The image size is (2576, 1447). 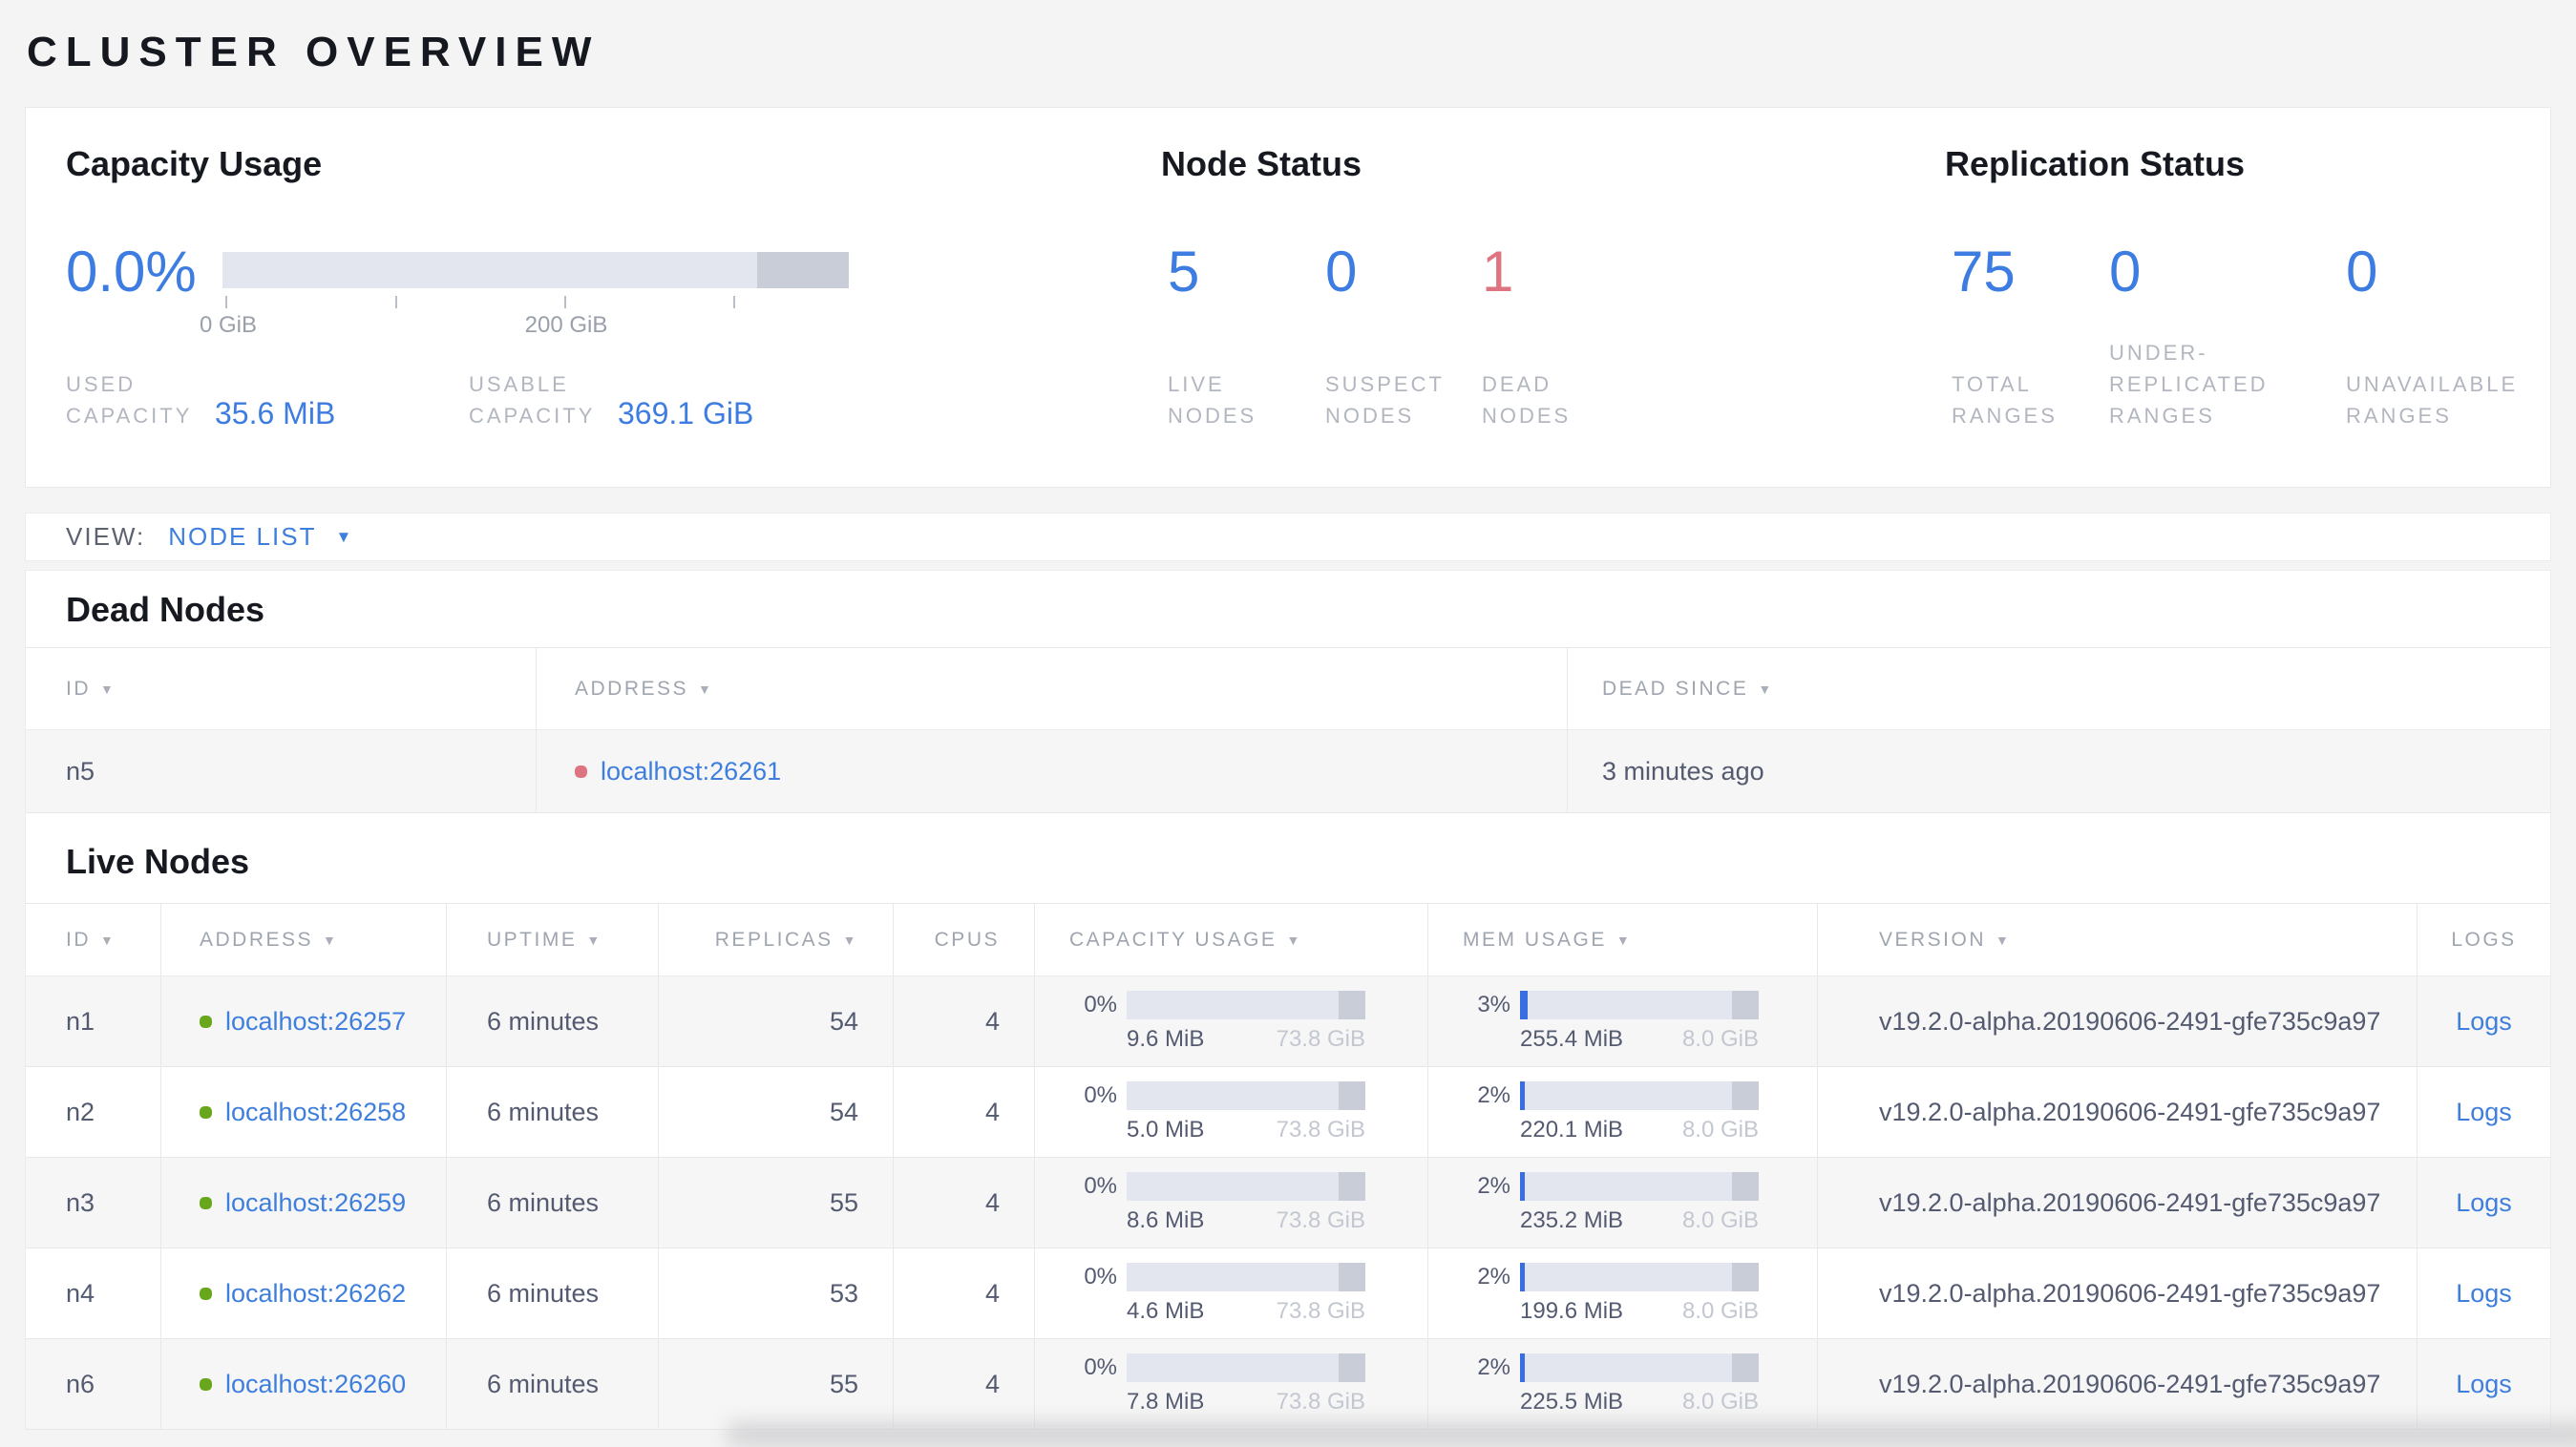 I want to click on total-ranges-stat: 75 TOTAL RANGES, so click(x=2023, y=337).